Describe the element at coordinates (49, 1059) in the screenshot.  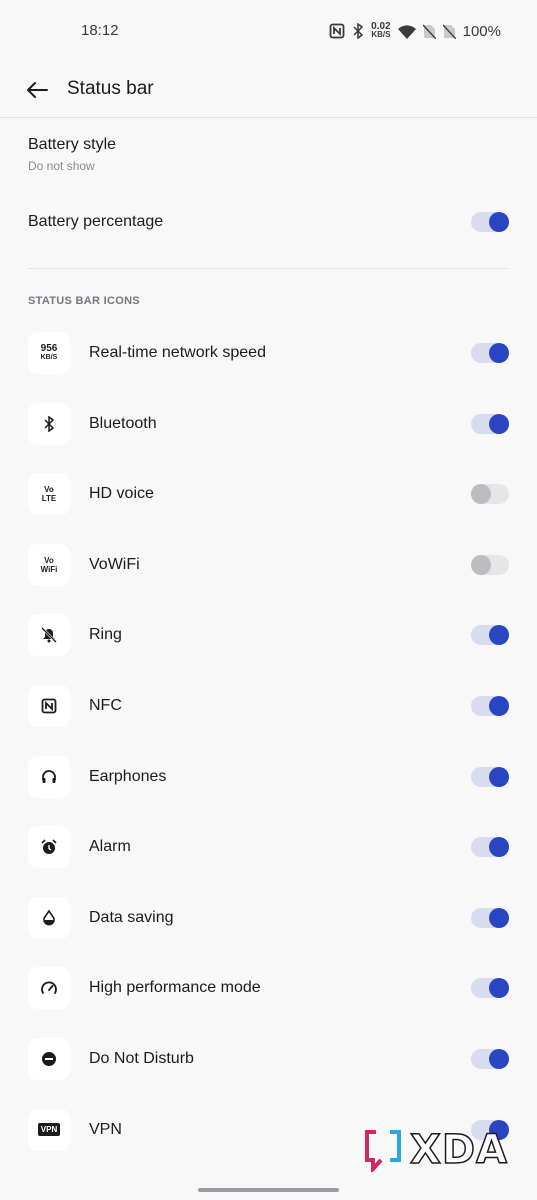
I see `dnd-icon` at that location.